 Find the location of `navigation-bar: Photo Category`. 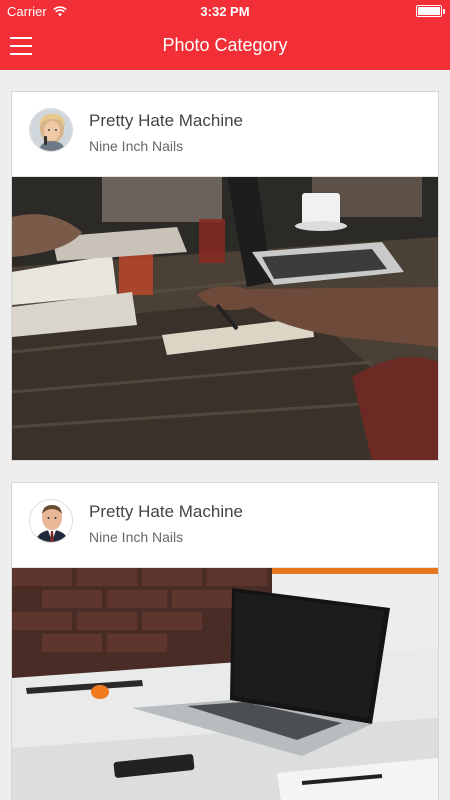

navigation-bar: Photo Category is located at coordinates (225, 46).